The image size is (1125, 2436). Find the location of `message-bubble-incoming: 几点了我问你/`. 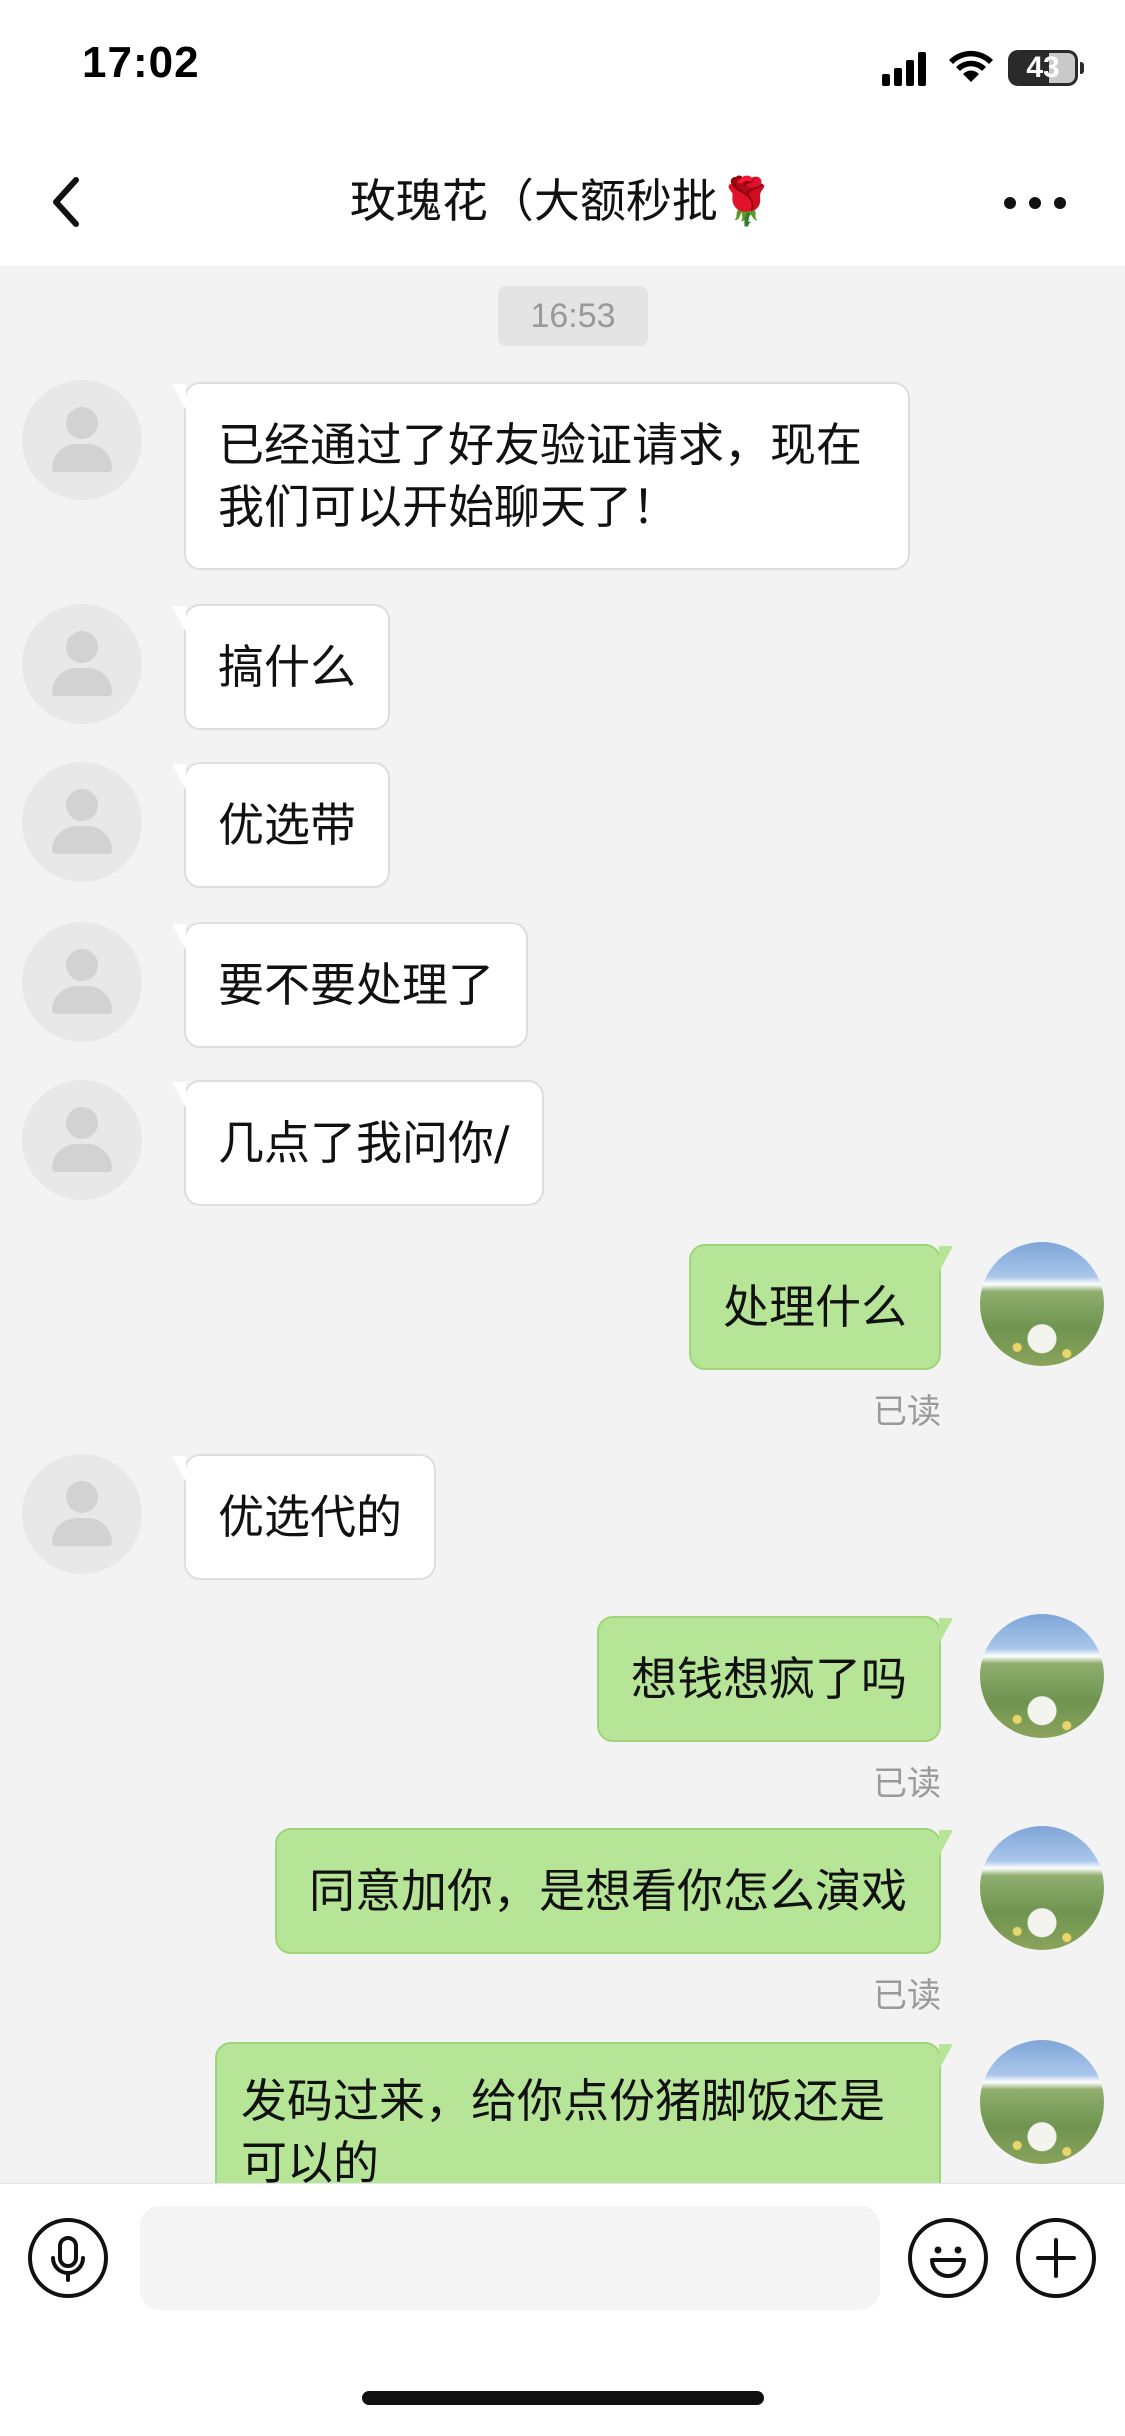

message-bubble-incoming: 几点了我问你/ is located at coordinates (358, 1143).